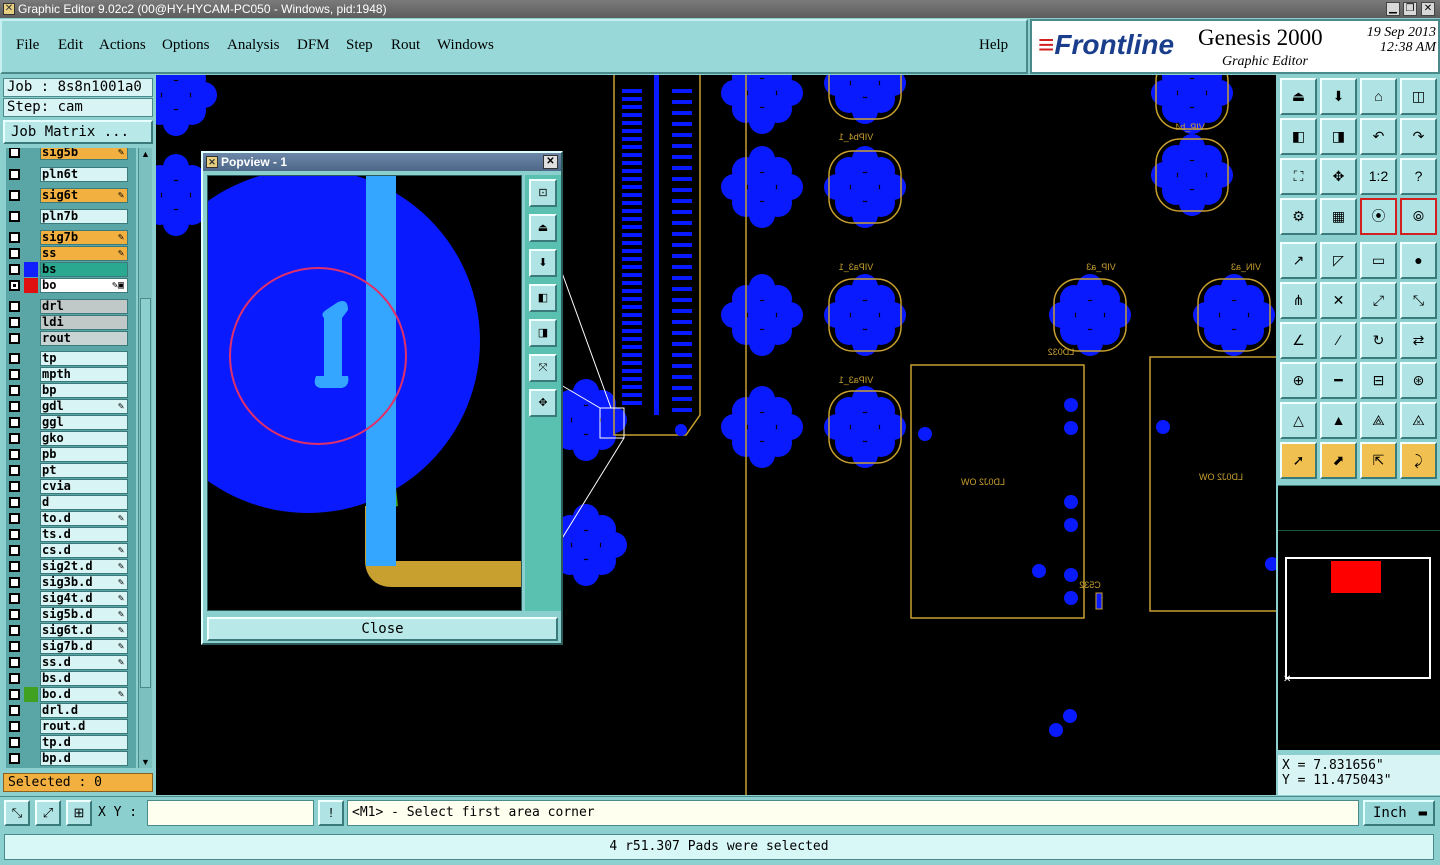  What do you see at coordinates (1298, 96) in the screenshot?
I see `home-up-icon: ⏏` at bounding box center [1298, 96].